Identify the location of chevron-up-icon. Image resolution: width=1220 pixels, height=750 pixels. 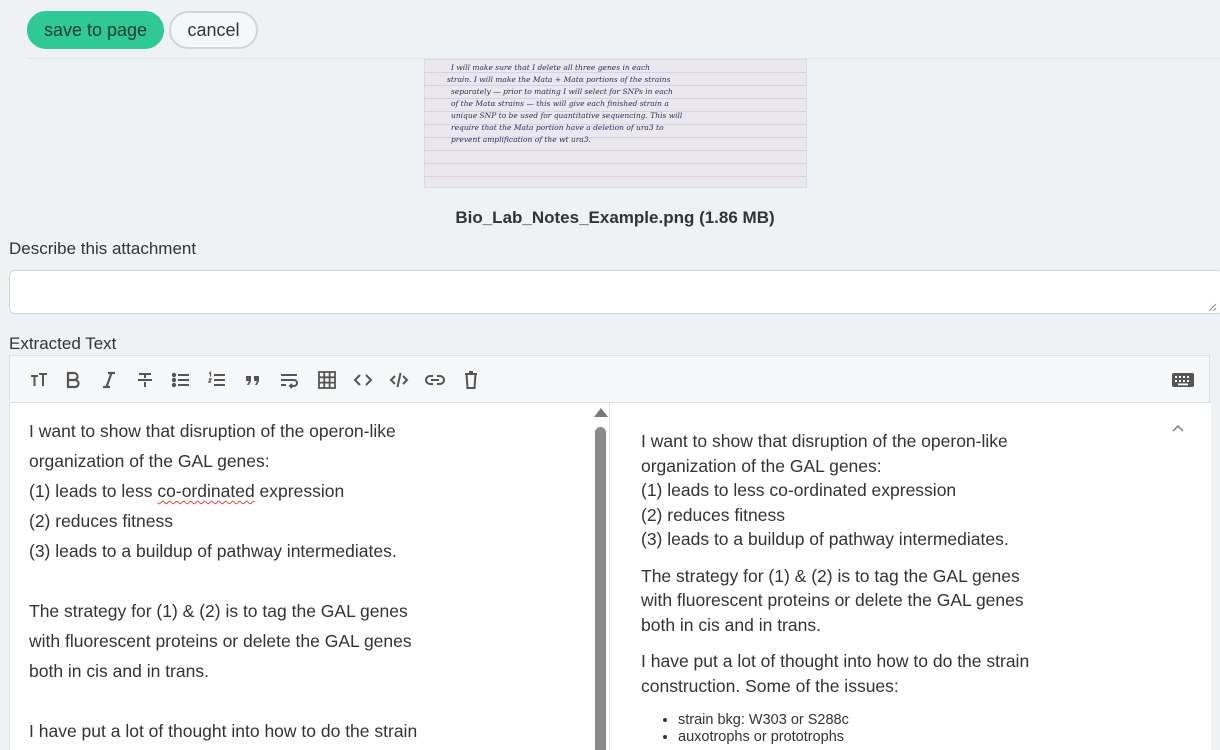
(1178, 429).